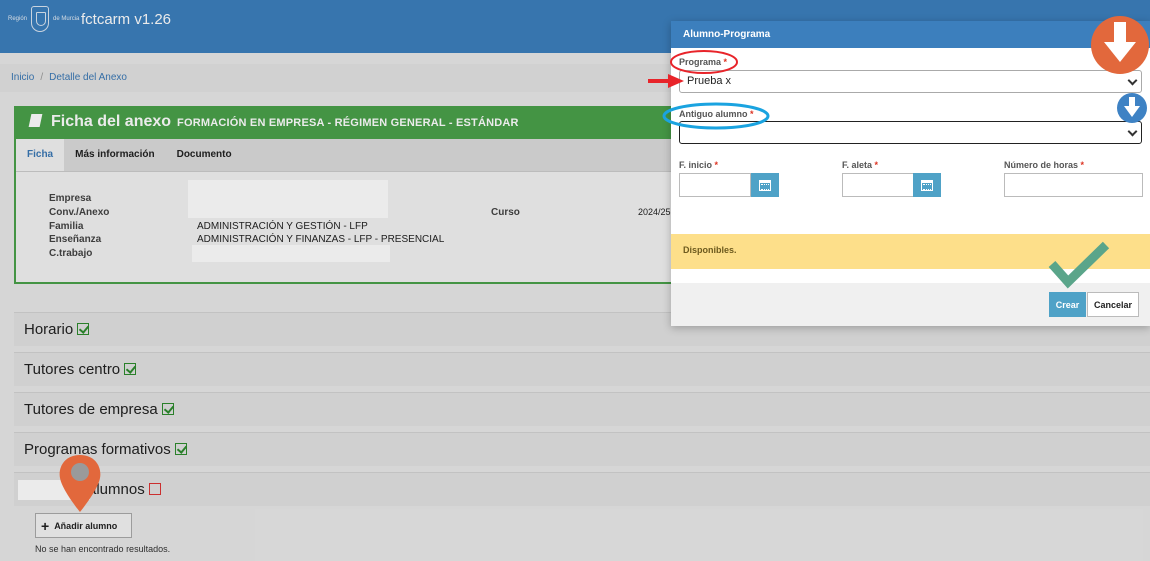  I want to click on create-button: Crear, so click(1067, 304).